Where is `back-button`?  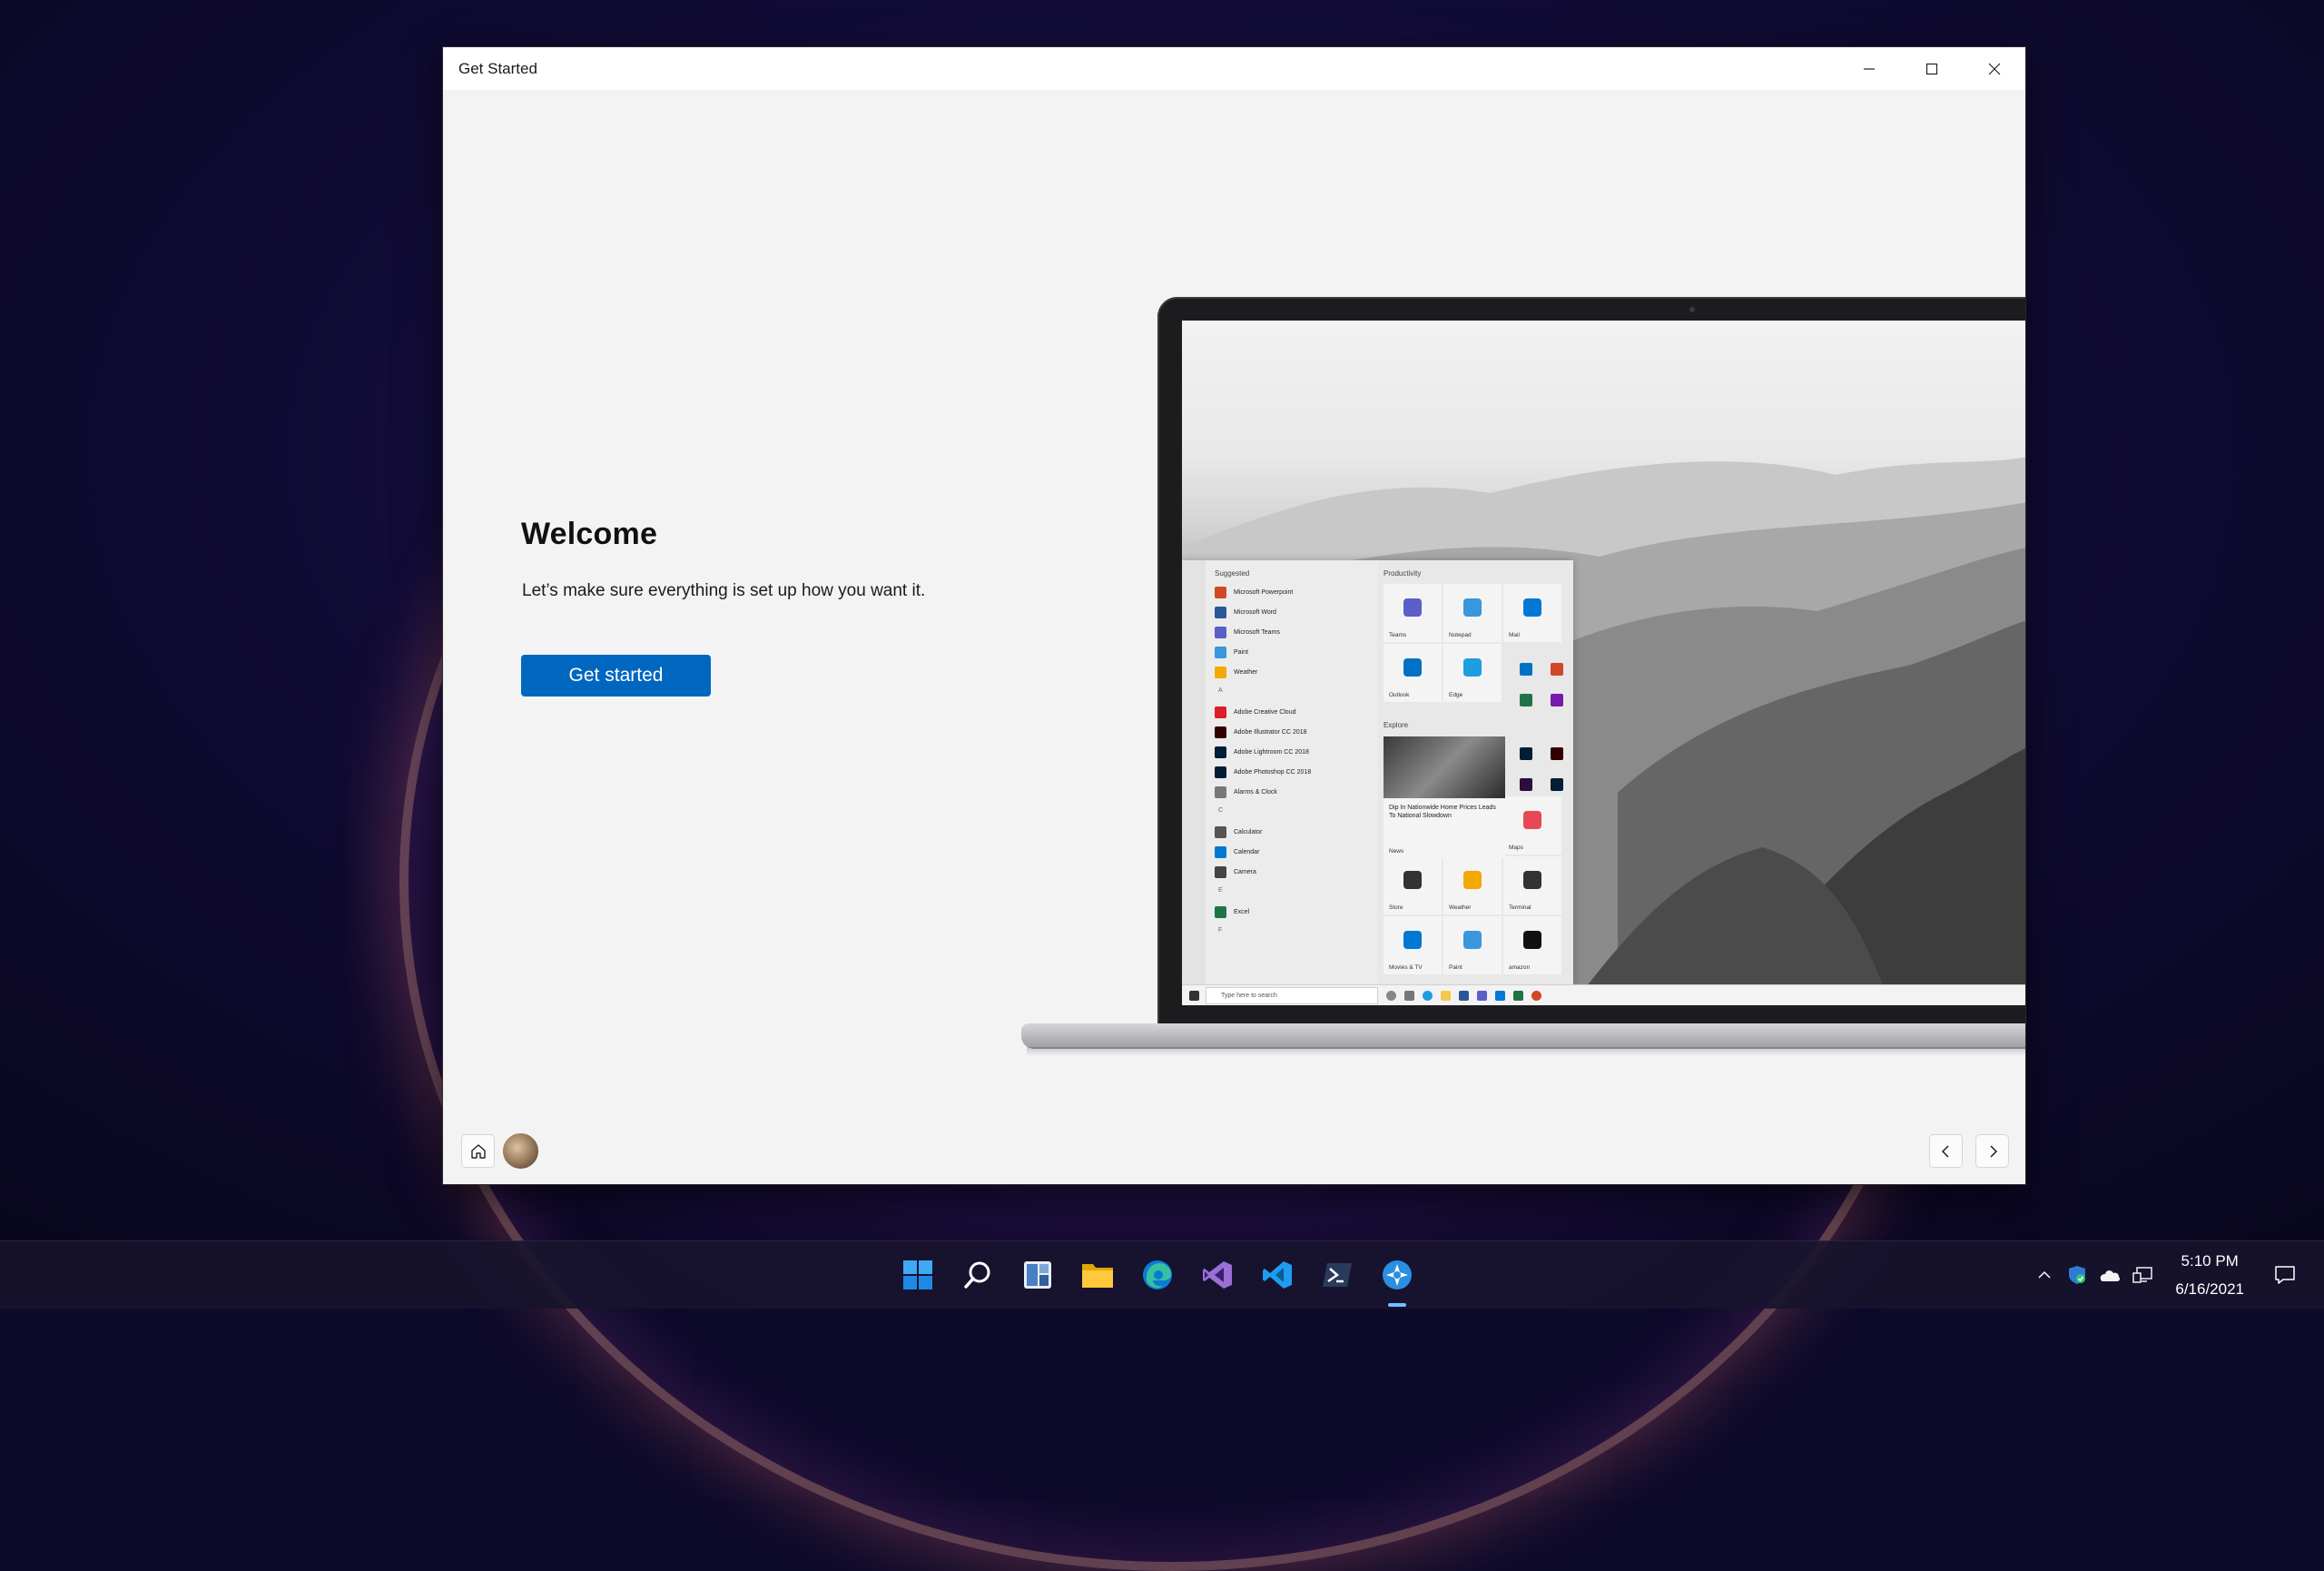
back-button is located at coordinates (1946, 1151).